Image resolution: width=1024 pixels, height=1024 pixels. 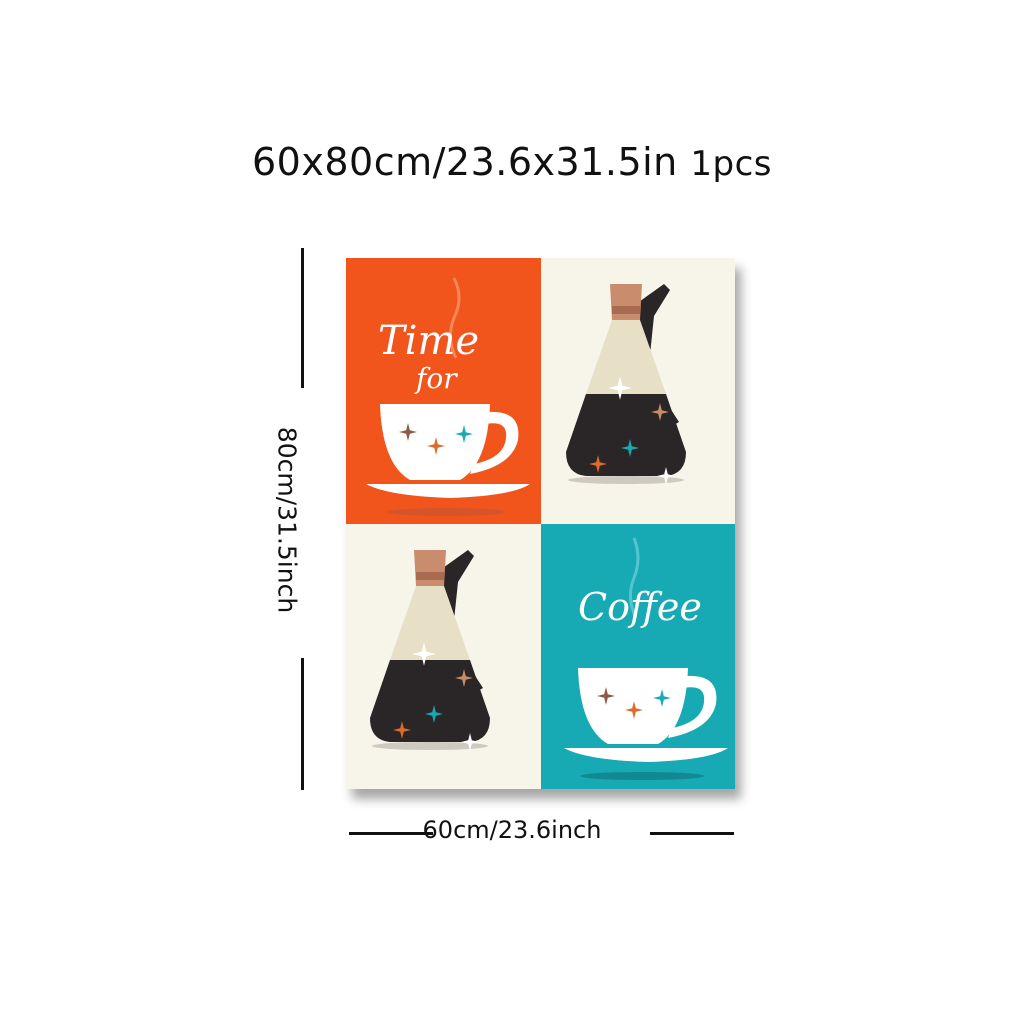 What do you see at coordinates (436, 378) in the screenshot?
I see `for-text: for` at bounding box center [436, 378].